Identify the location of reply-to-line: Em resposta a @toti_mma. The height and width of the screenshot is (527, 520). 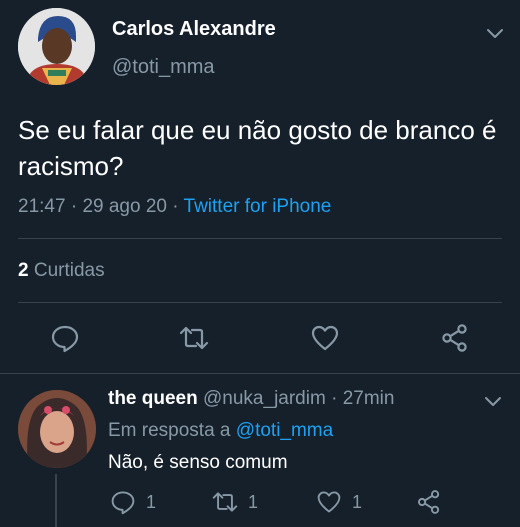
(220, 431).